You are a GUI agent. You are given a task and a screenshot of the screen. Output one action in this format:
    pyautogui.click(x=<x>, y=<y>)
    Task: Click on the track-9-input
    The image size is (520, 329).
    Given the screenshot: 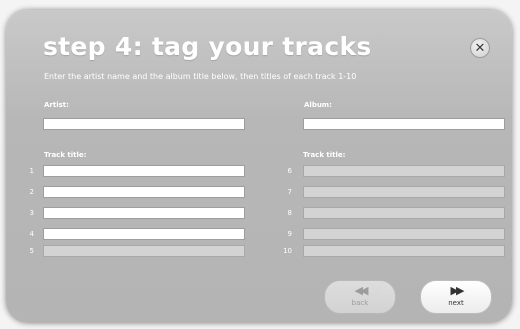 What is the action you would take?
    pyautogui.click(x=404, y=234)
    